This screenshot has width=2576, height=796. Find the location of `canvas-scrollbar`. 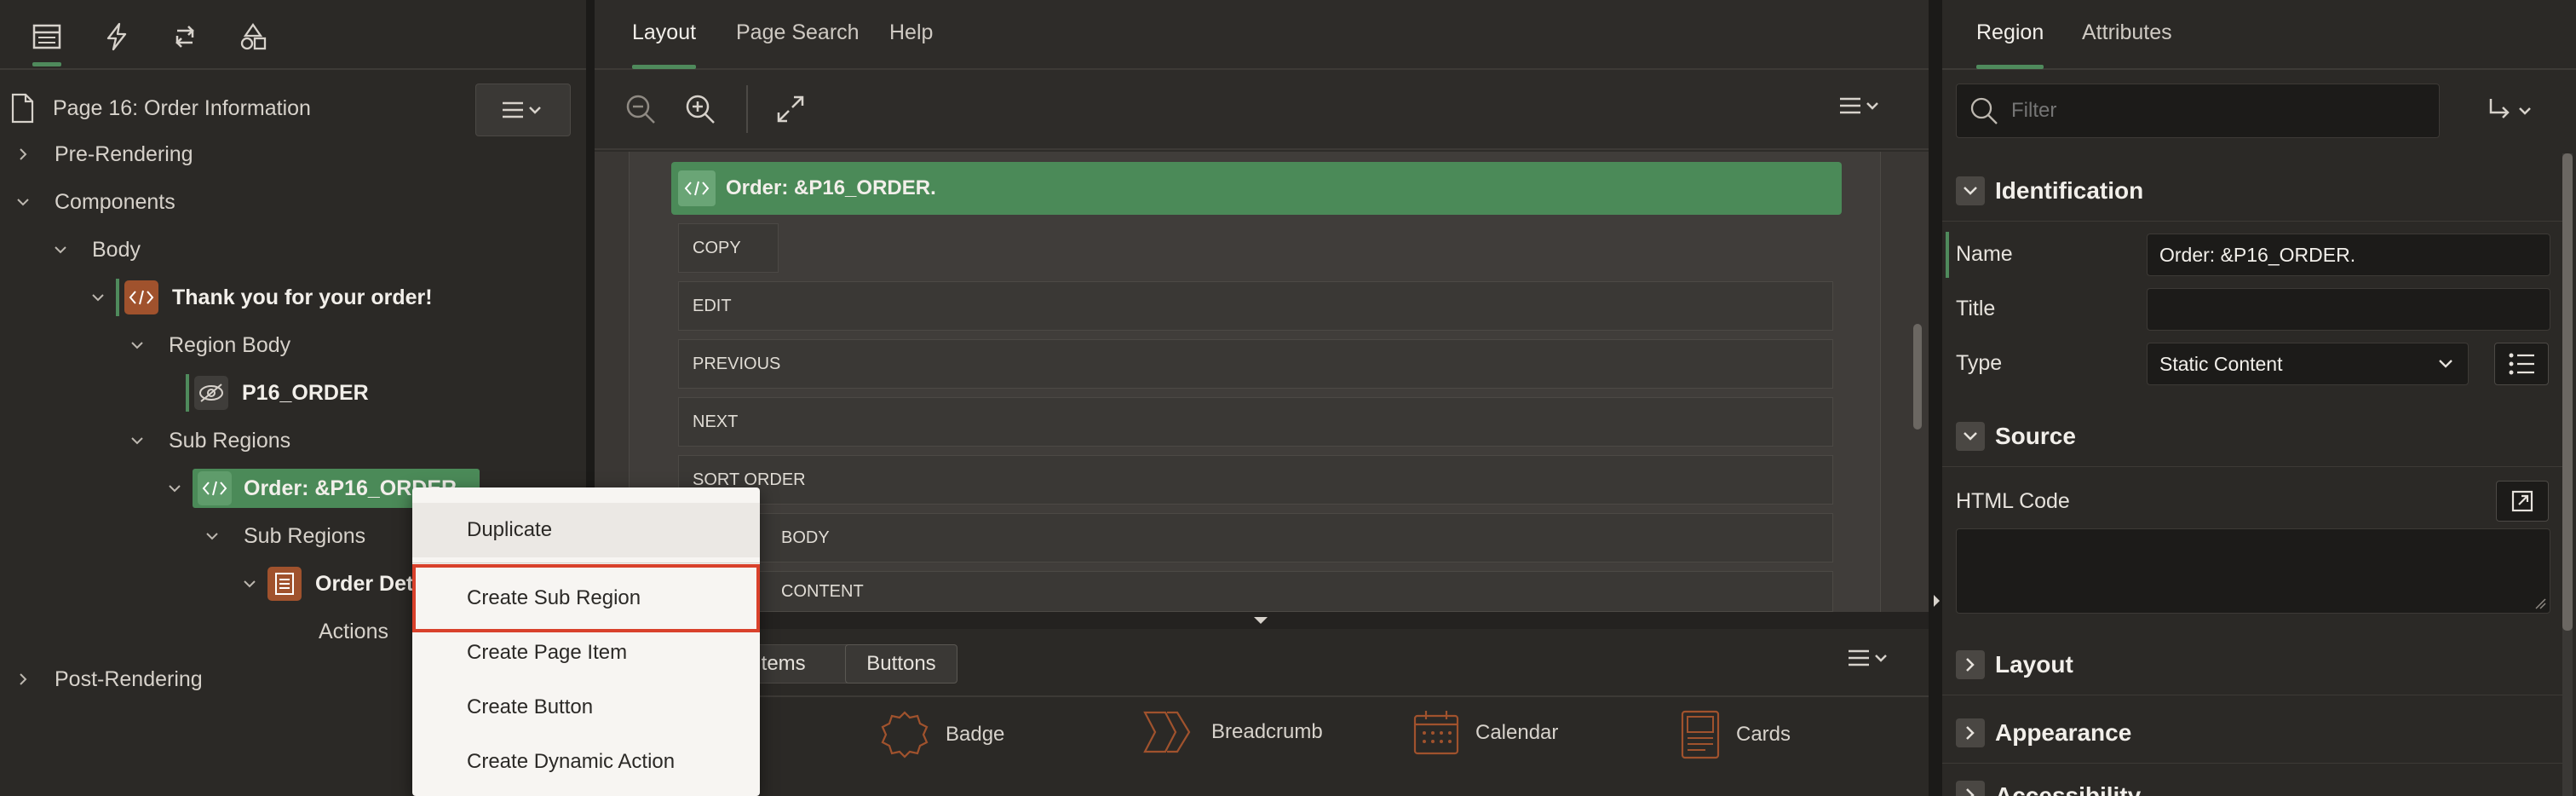

canvas-scrollbar is located at coordinates (1918, 377).